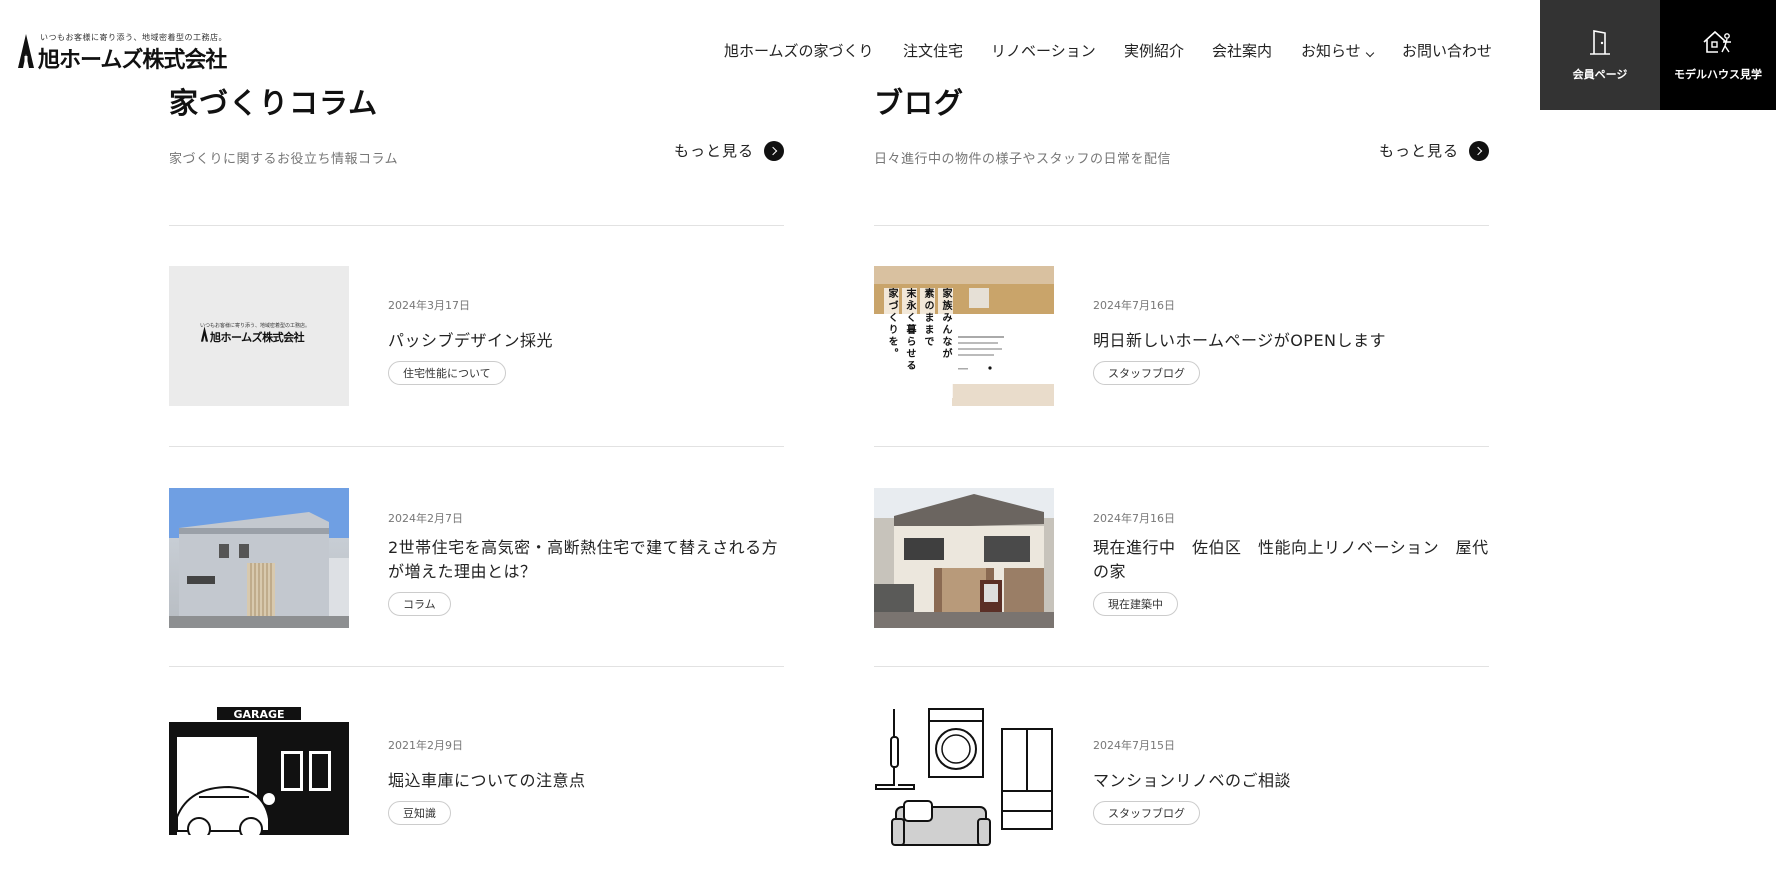  What do you see at coordinates (927, 343) in the screenshot?
I see `vertical-copy-line: 素のままで` at bounding box center [927, 343].